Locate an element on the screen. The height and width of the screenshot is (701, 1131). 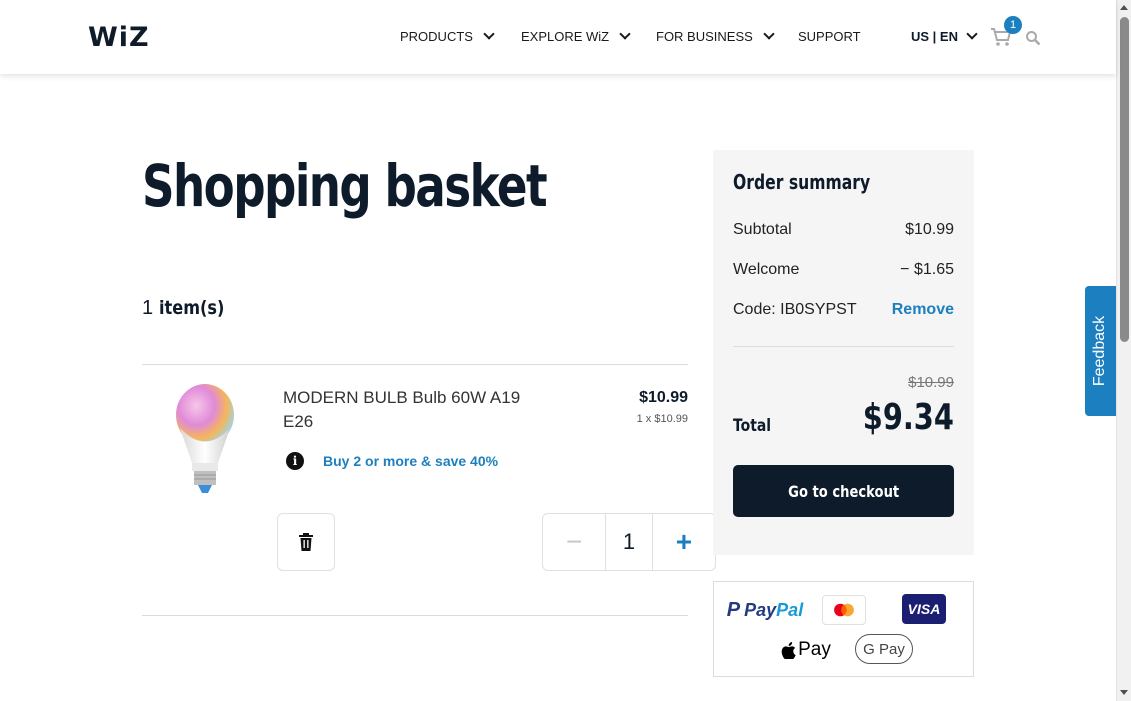
apple-icon is located at coordinates (788, 650).